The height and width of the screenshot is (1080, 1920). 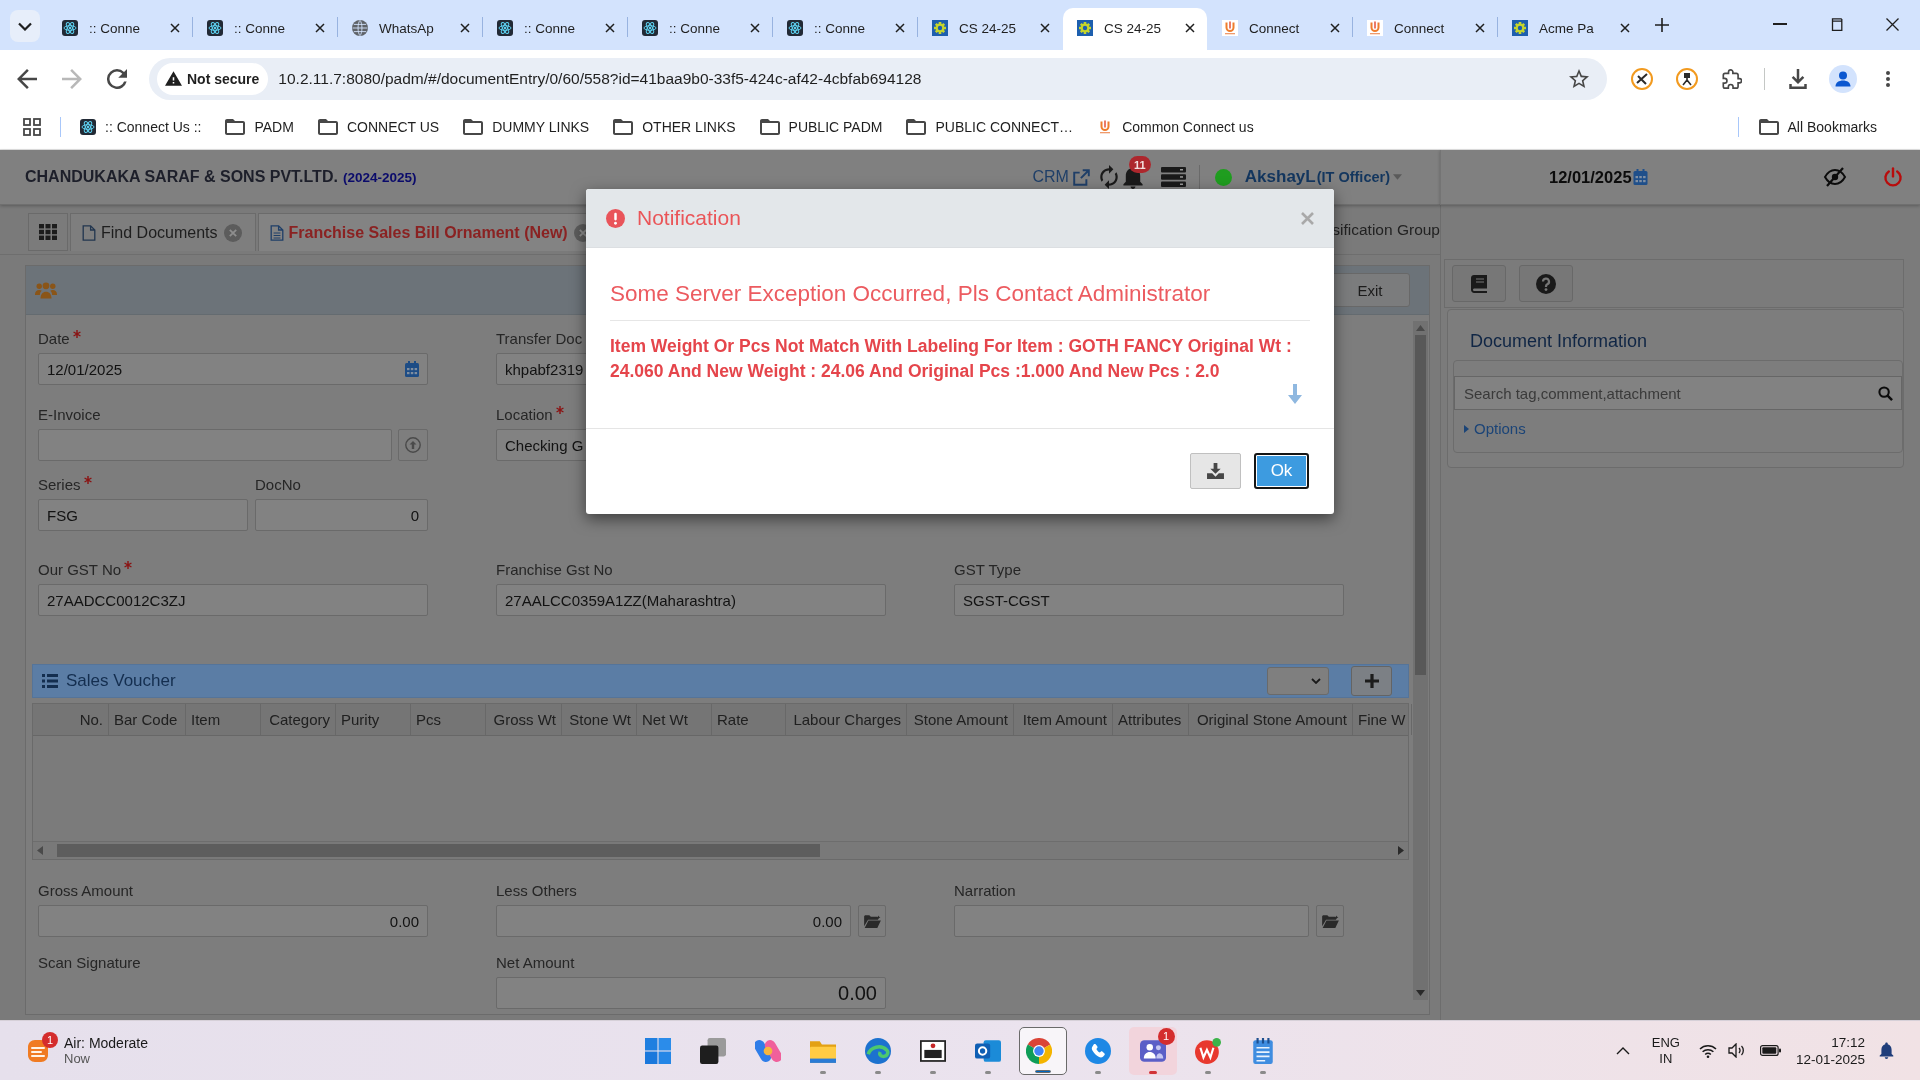 I want to click on swirl-icon, so click(x=767, y=1050).